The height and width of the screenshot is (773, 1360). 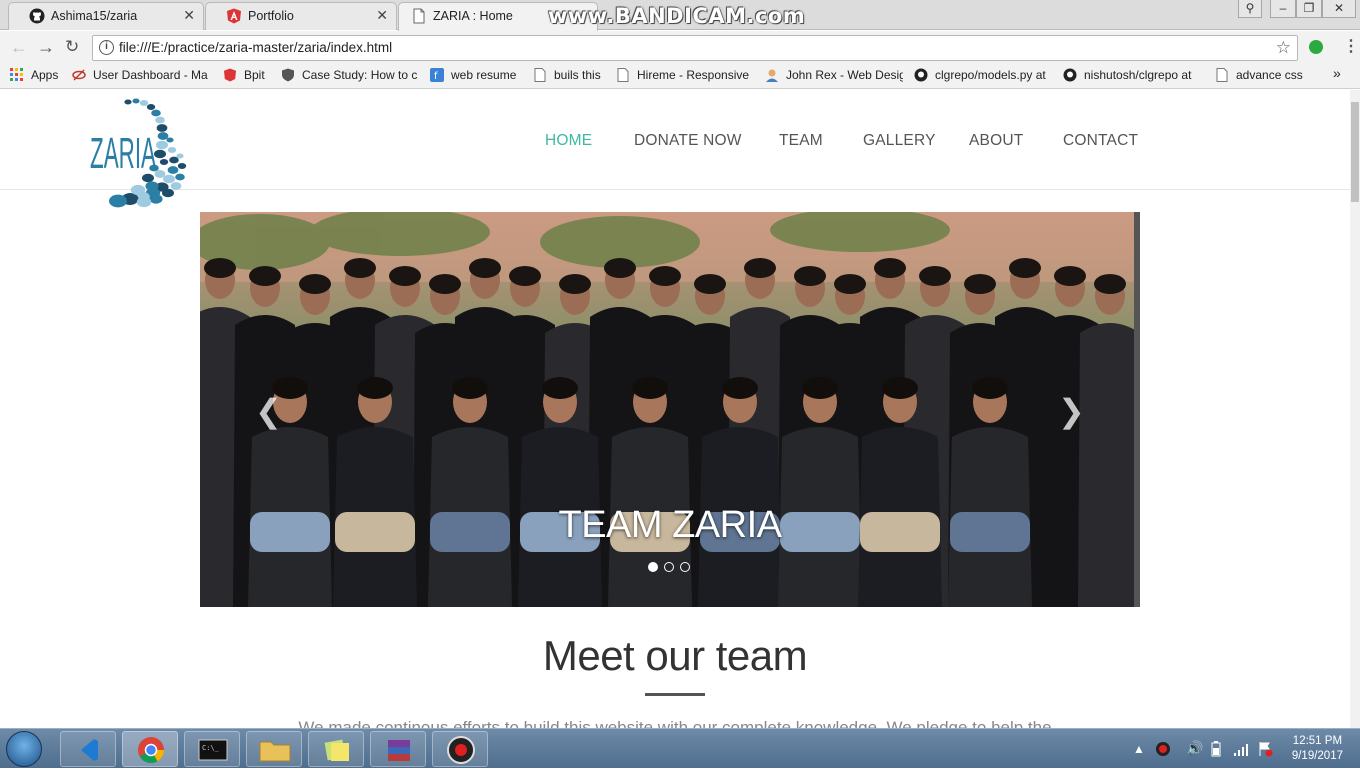 I want to click on chrome-icon, so click(x=151, y=750).